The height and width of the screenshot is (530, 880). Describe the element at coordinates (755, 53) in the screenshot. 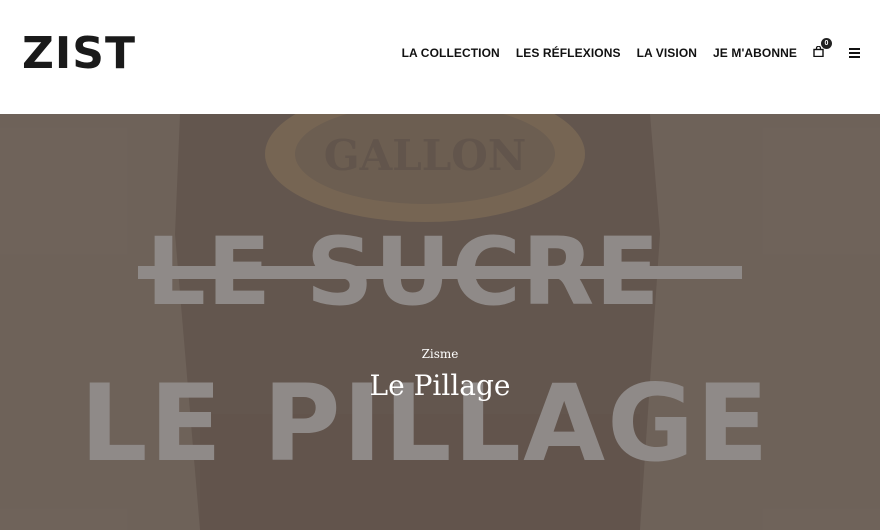

I see `nav-item-je-m-abonne: JE M'ABONNE` at that location.